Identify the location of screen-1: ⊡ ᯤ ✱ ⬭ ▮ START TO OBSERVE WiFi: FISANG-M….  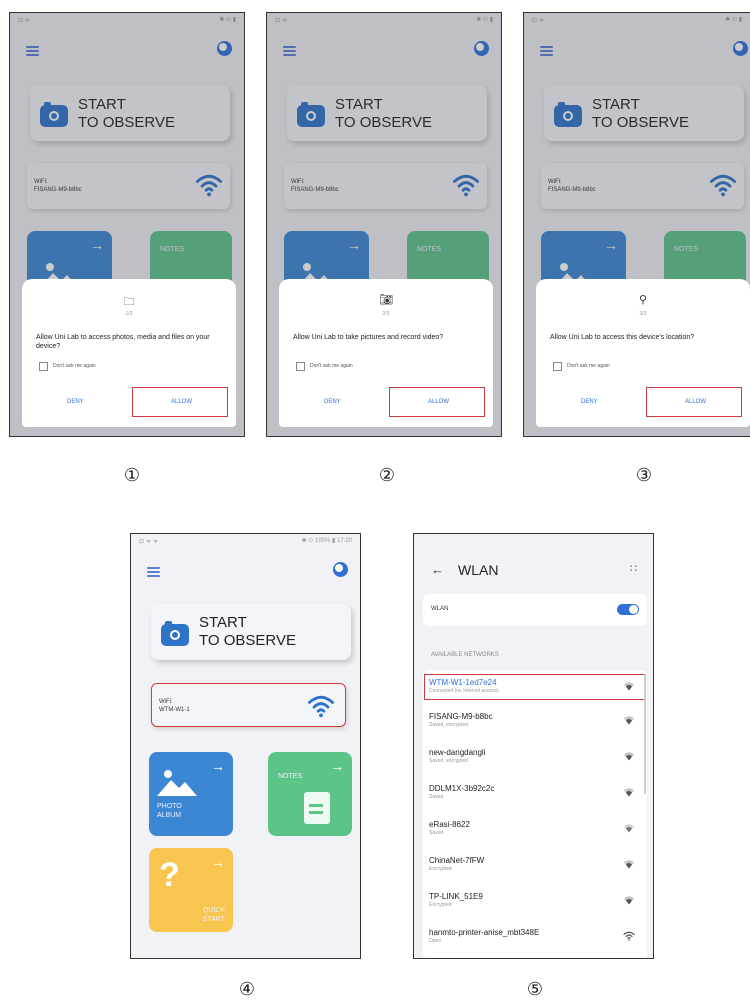
(127, 224).